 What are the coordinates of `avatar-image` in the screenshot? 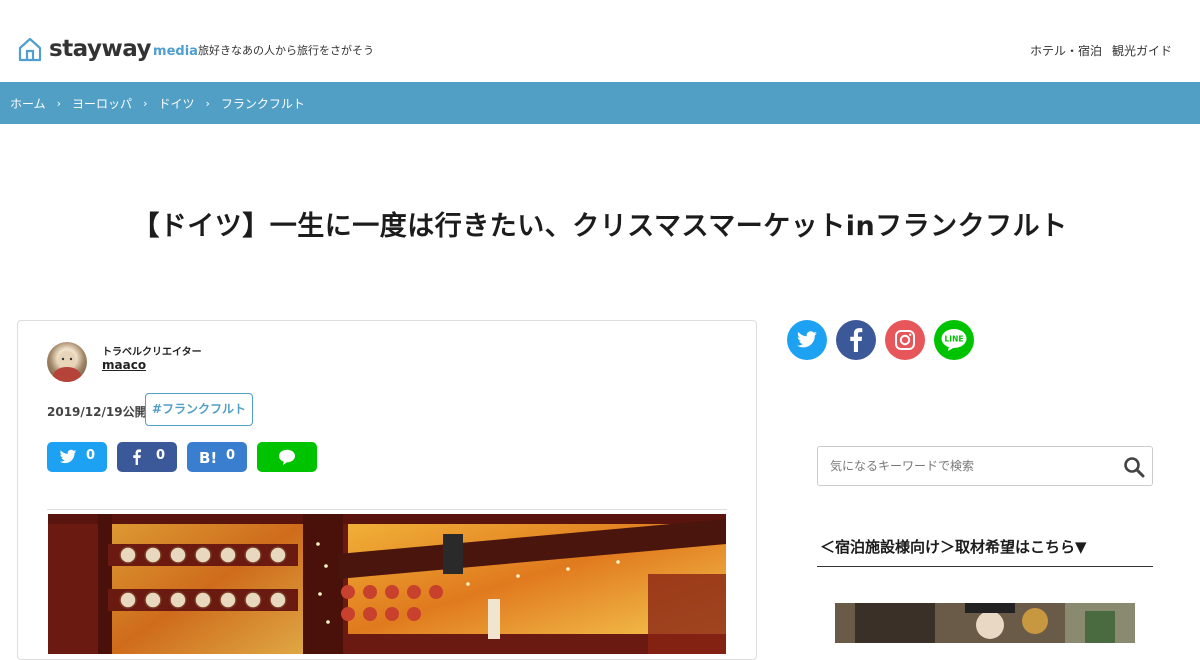 It's located at (67, 366).